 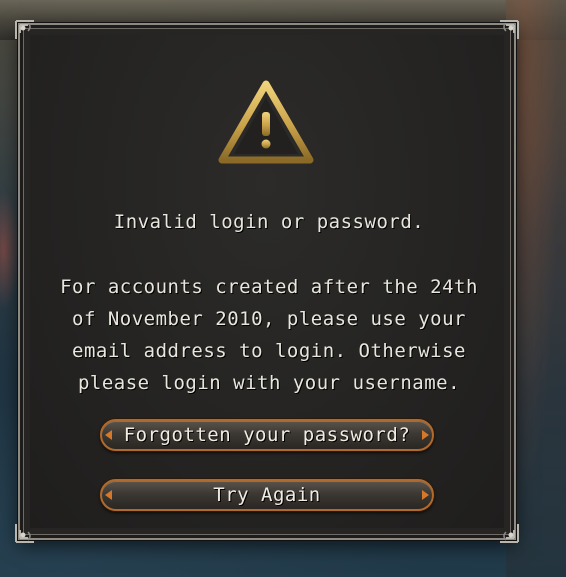 I want to click on try-again-button: Try Again, so click(x=267, y=495).